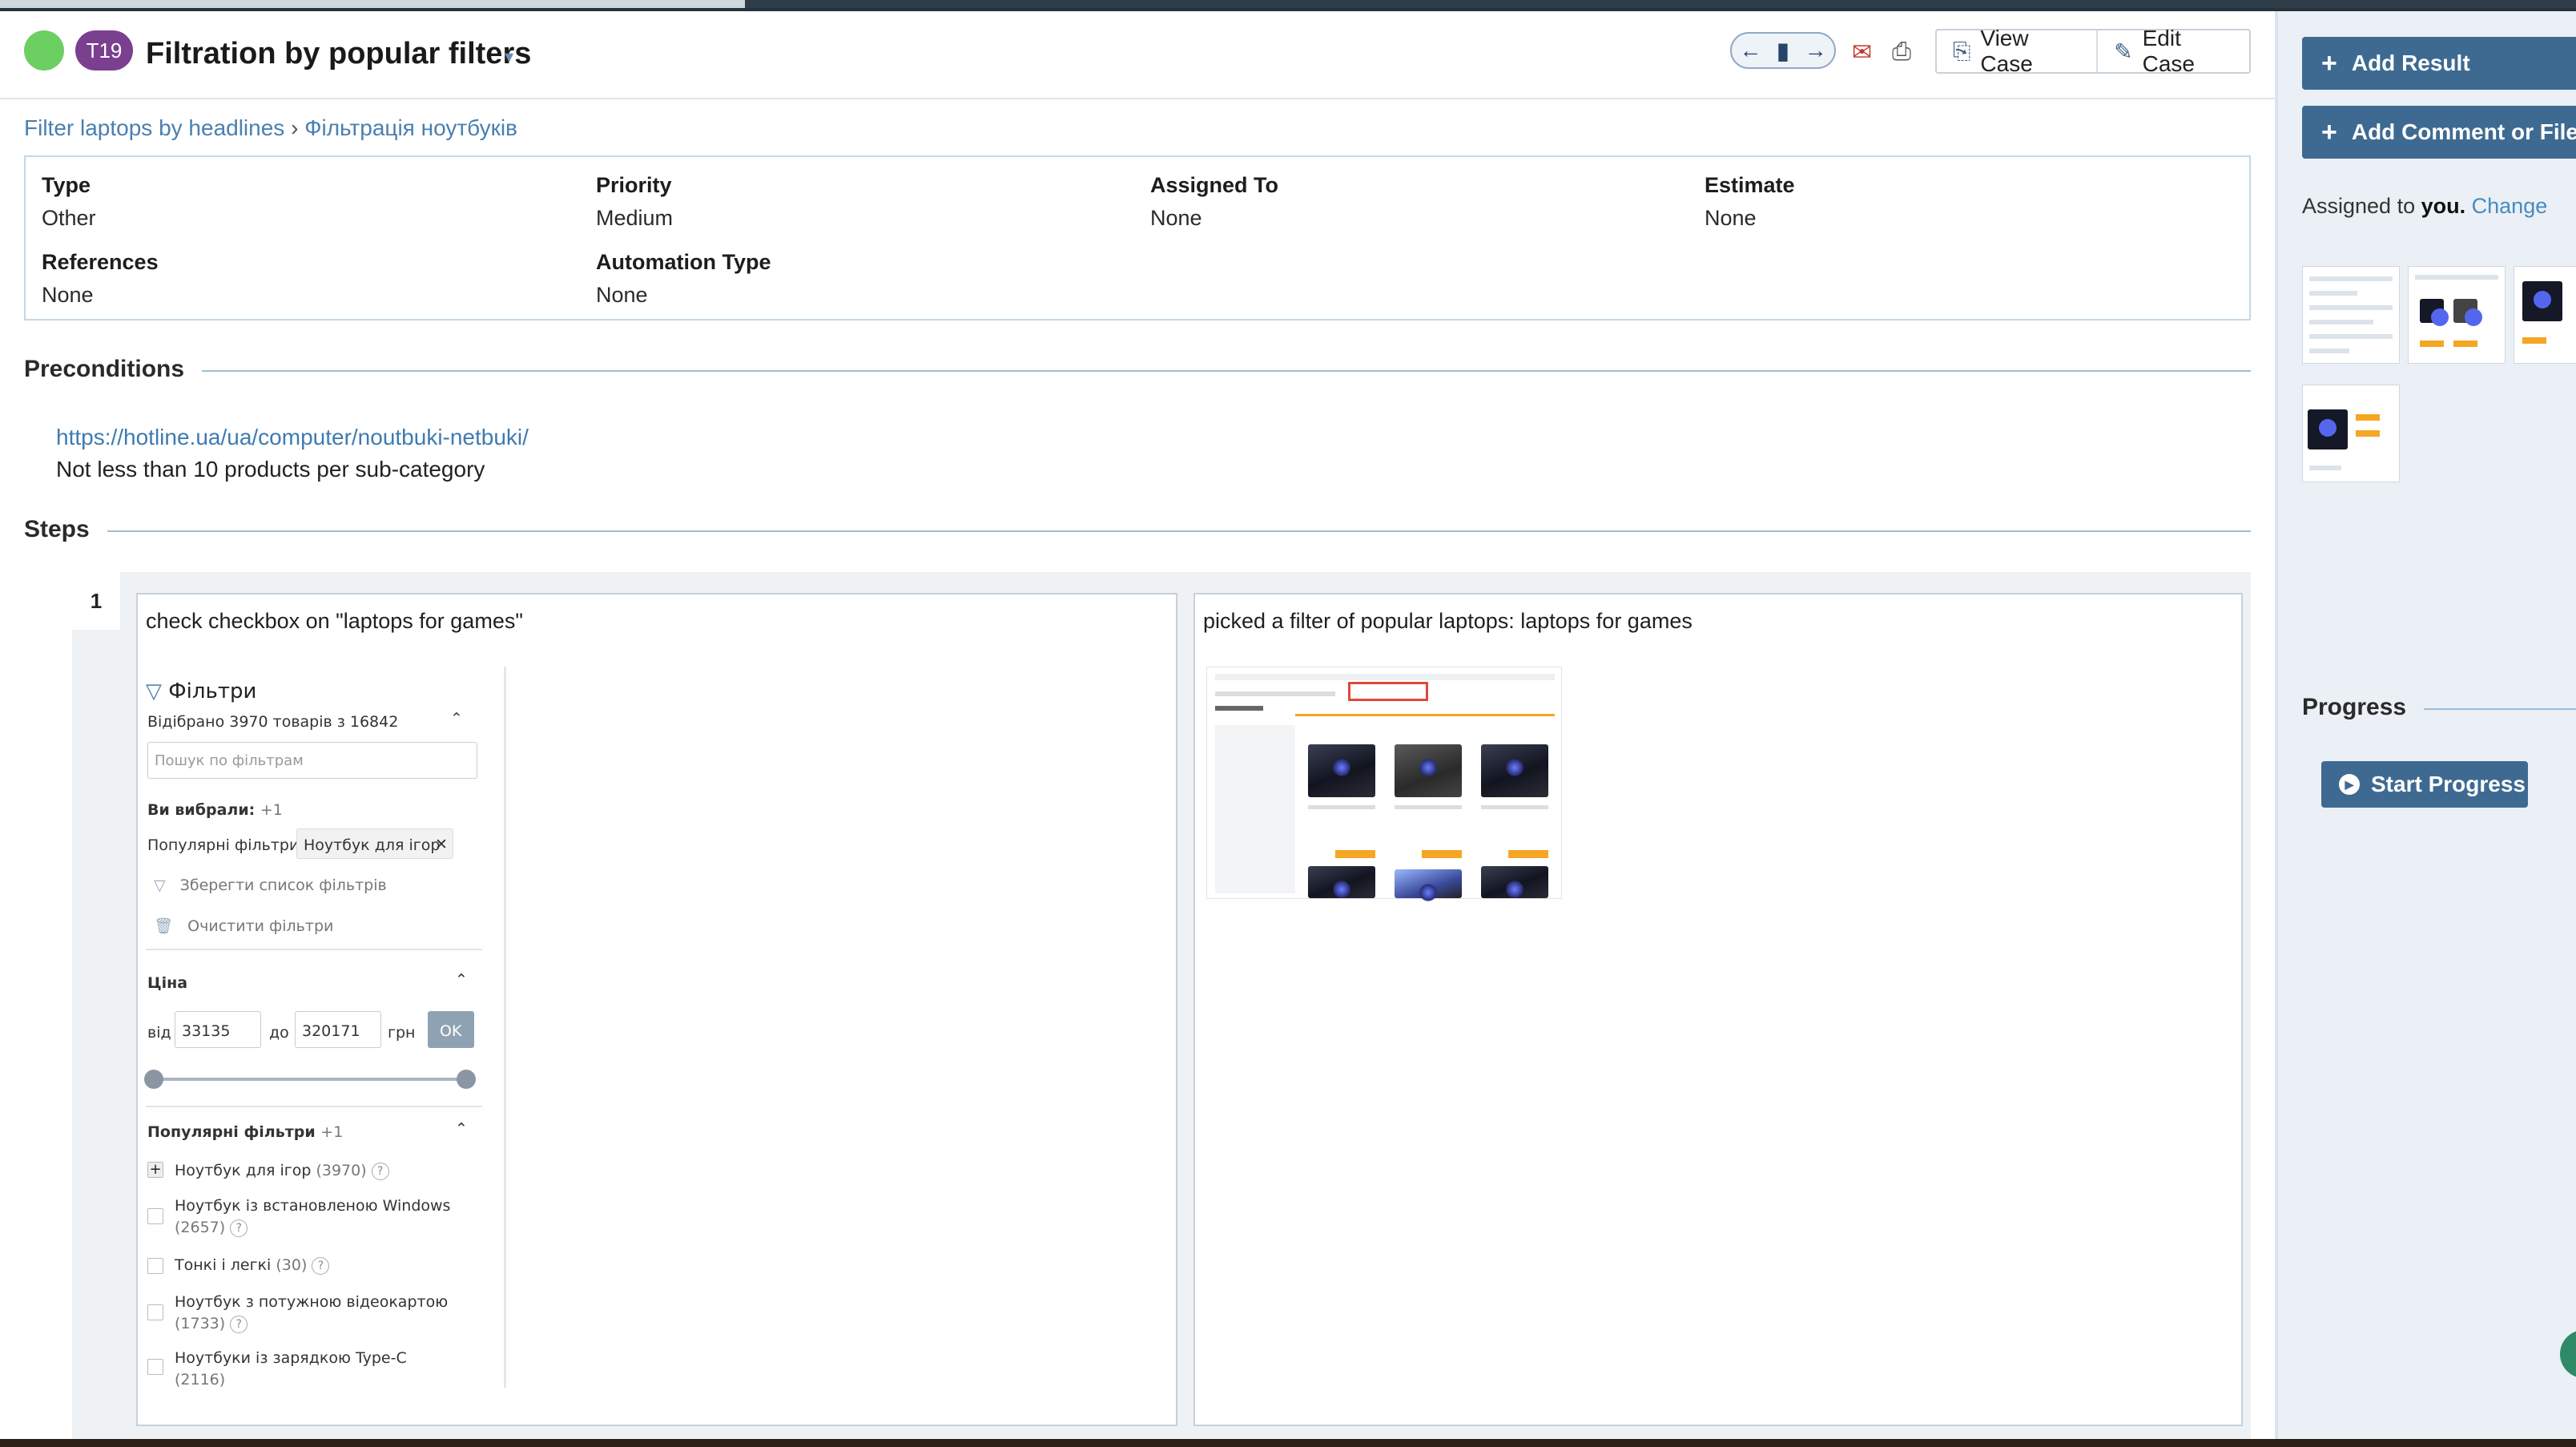  What do you see at coordinates (1137, 532) in the screenshot?
I see `steps-heading: Steps` at bounding box center [1137, 532].